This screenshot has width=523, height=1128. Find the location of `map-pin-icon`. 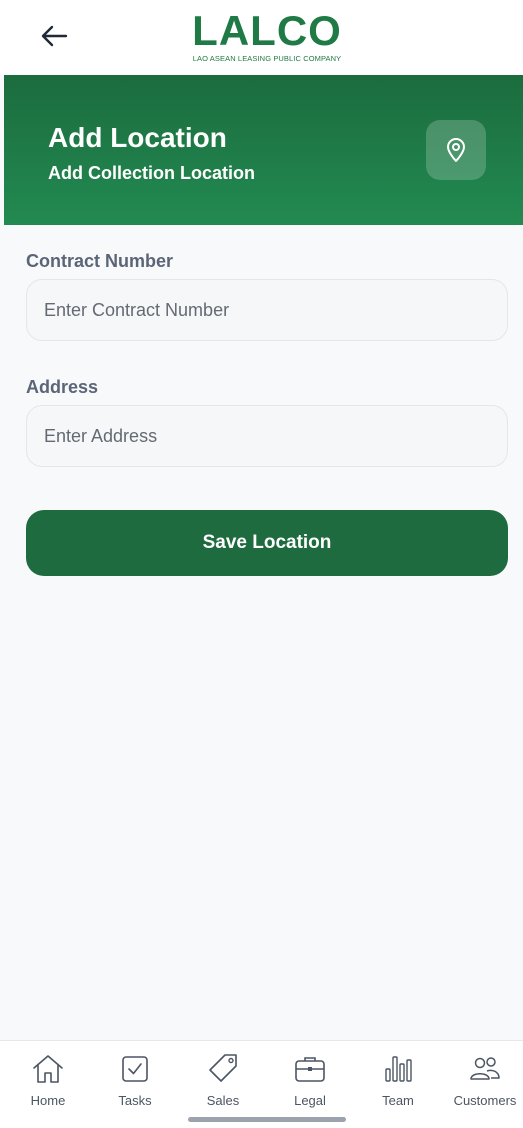

map-pin-icon is located at coordinates (456, 150).